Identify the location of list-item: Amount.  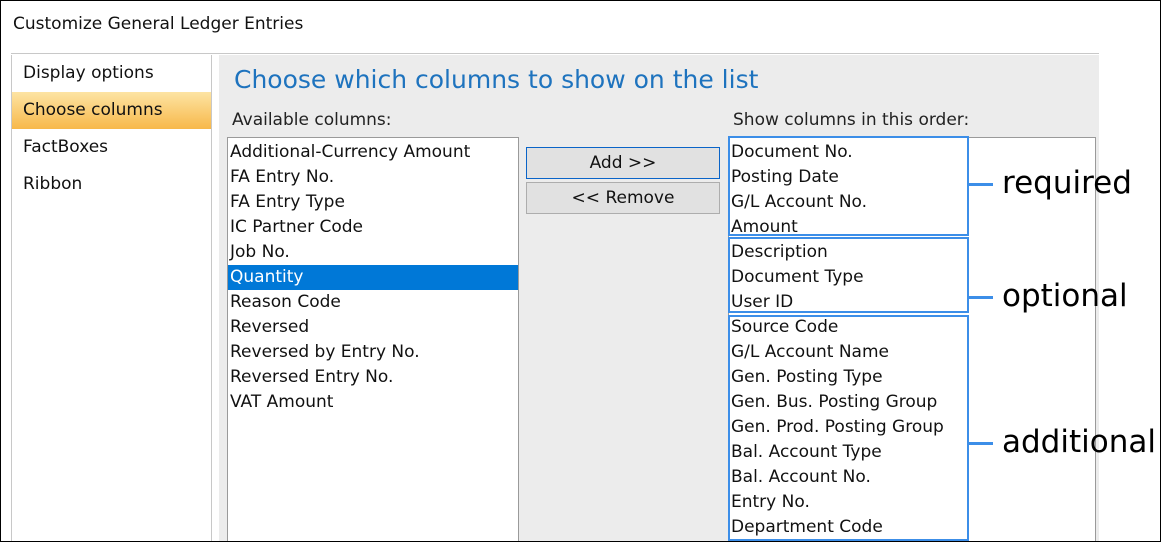
(912, 227).